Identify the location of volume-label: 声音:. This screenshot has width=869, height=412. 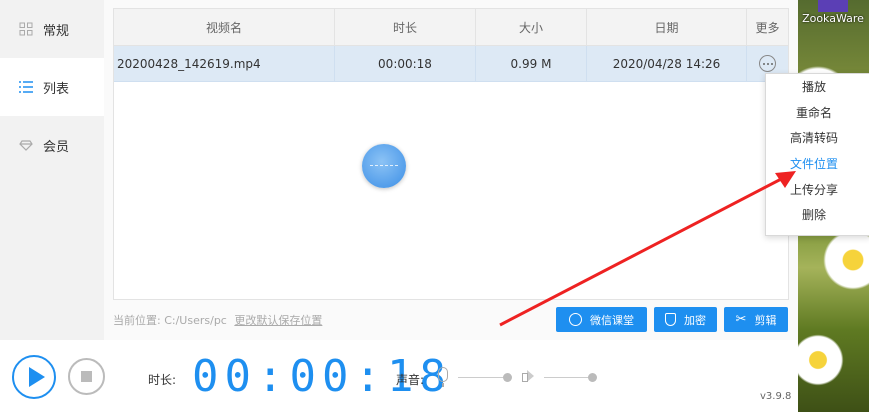
(410, 380).